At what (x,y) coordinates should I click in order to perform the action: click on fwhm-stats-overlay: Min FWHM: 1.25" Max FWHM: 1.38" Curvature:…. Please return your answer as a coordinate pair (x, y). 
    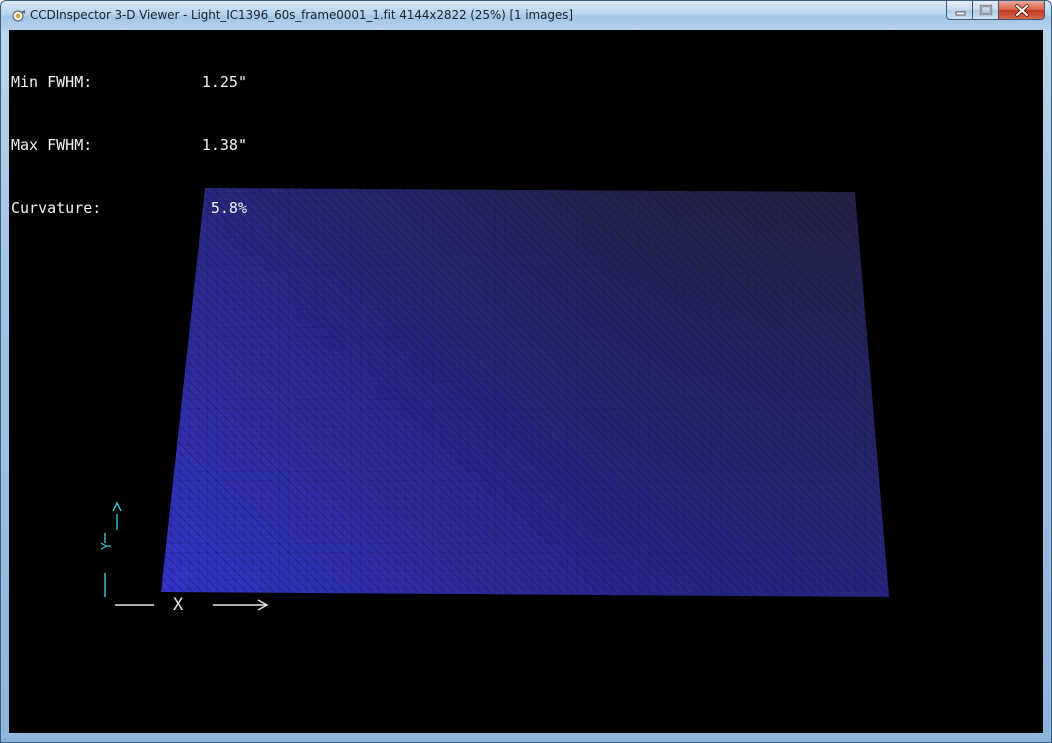
    Looking at the image, I should click on (129, 145).